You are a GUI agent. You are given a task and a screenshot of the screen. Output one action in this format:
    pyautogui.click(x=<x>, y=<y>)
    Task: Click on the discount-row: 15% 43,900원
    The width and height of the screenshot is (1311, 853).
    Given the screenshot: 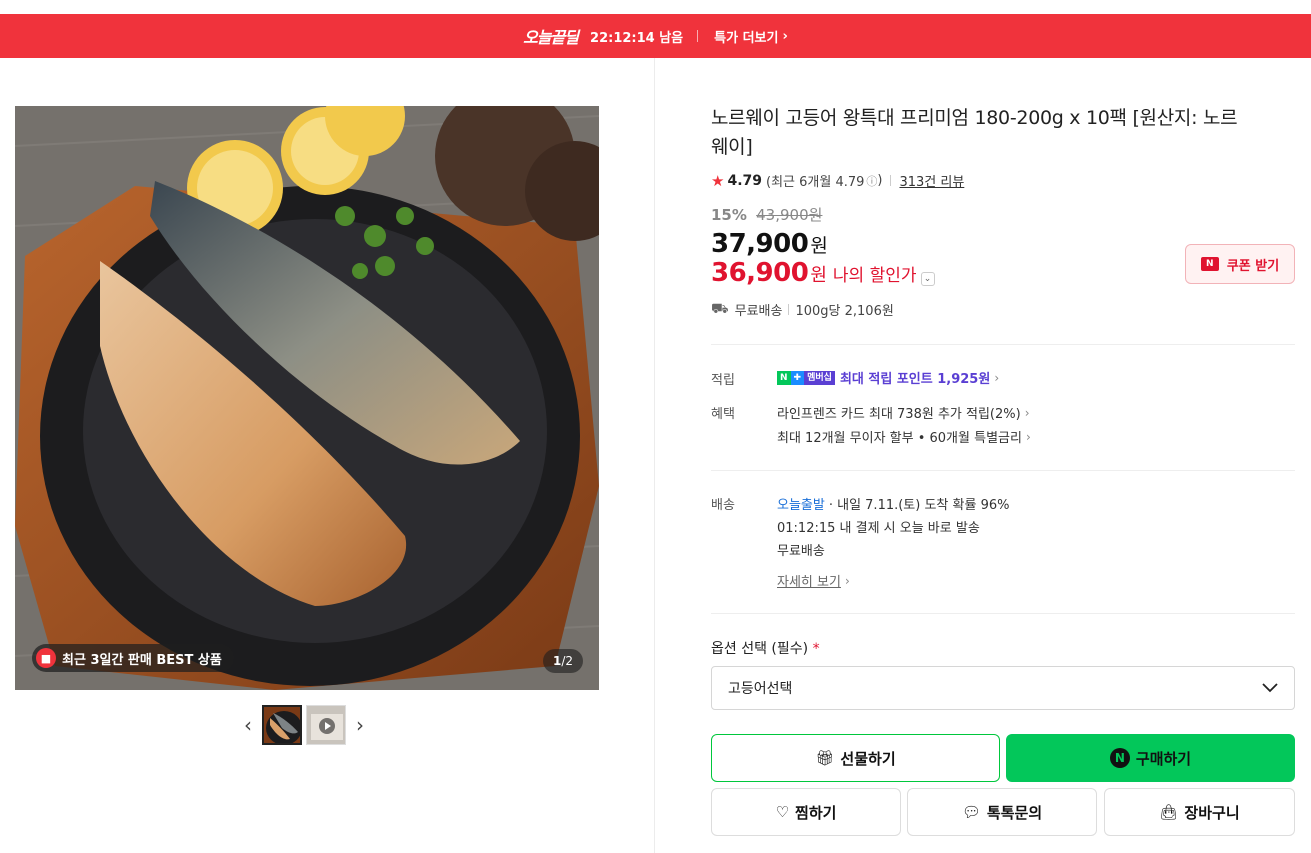 What is the action you would take?
    pyautogui.click(x=766, y=214)
    